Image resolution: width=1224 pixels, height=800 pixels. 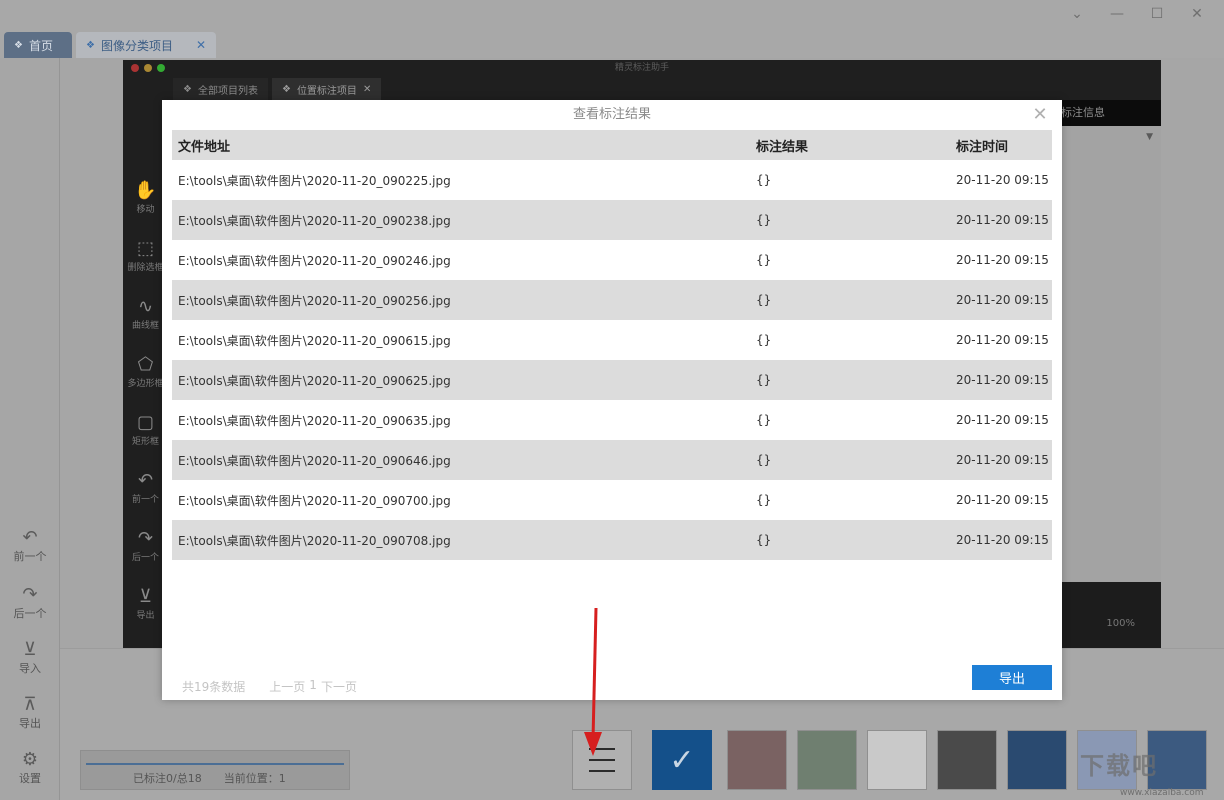 I want to click on progress-status: 已标注0/总18 当前位置：1, so click(x=215, y=770).